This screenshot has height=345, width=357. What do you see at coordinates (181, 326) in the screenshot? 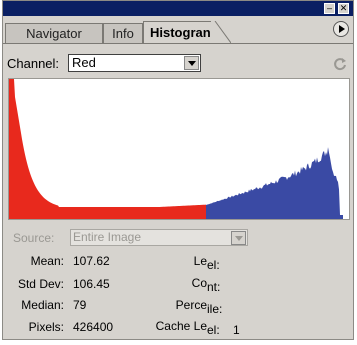
I see `cache-level-label: Cache Le` at bounding box center [181, 326].